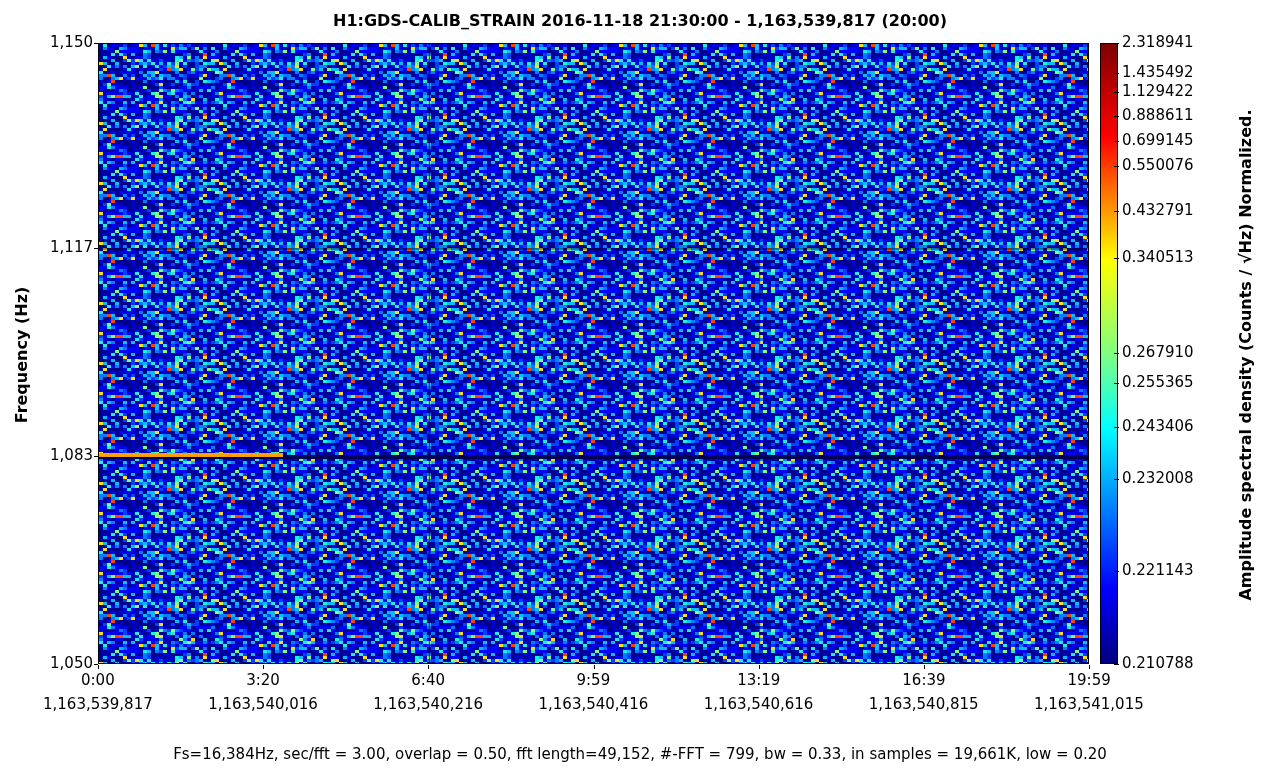 This screenshot has height=768, width=1280. Describe the element at coordinates (1245, 355) in the screenshot. I see `colorbar-label: Amplitude spectral density (Counts / √Hz) Normalized.` at that location.